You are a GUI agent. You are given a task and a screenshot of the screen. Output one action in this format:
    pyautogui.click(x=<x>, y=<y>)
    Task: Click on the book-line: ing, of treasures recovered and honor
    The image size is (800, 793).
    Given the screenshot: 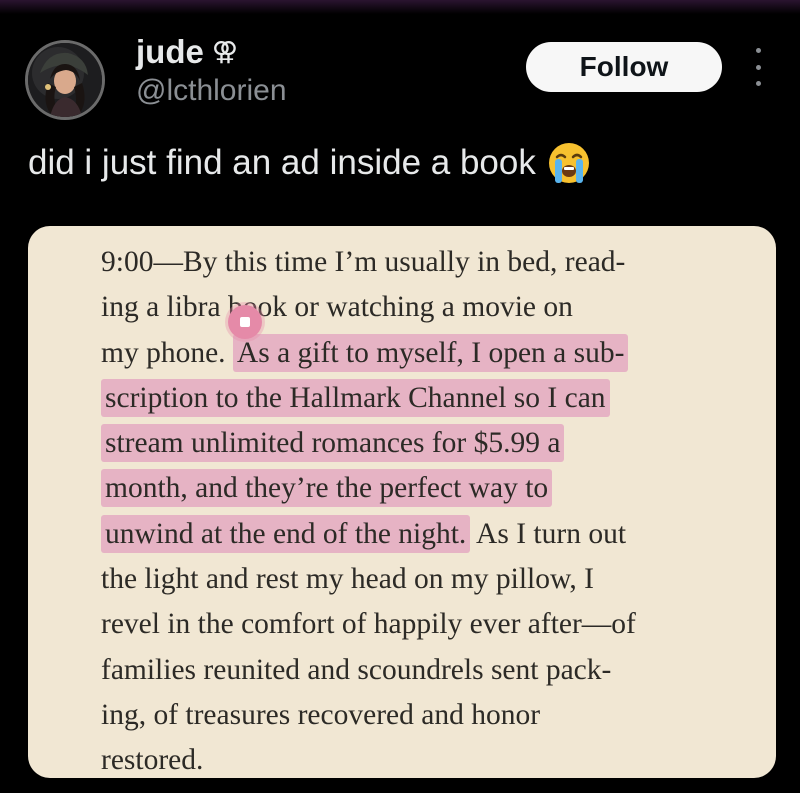 What is the action you would take?
    pyautogui.click(x=321, y=714)
    